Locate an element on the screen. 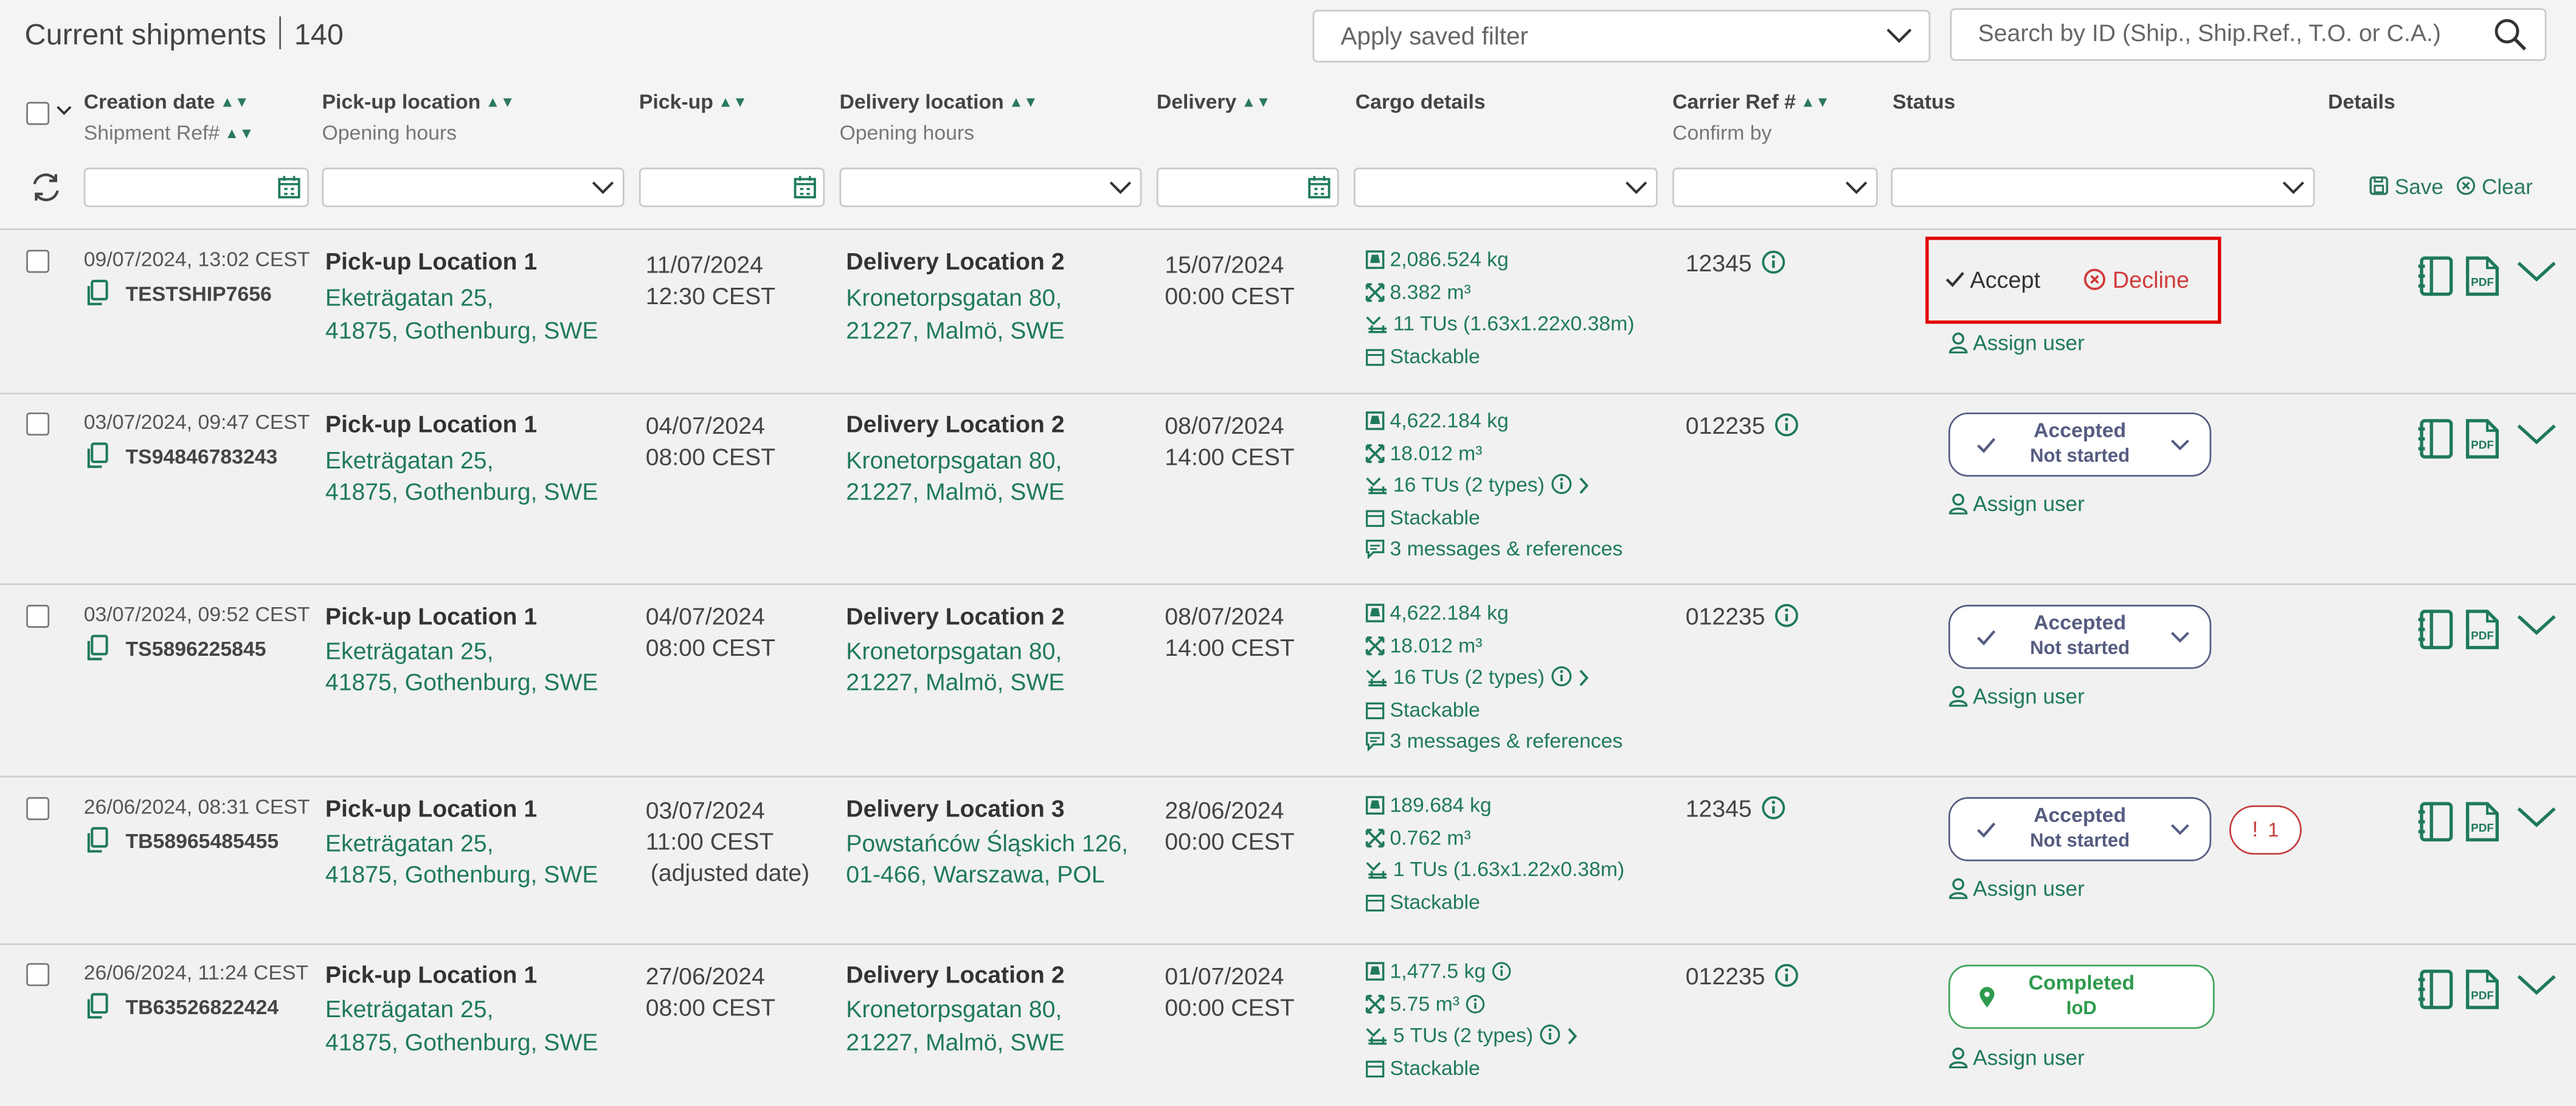 The image size is (2576, 1106). chevron-down-icon is located at coordinates (64, 111).